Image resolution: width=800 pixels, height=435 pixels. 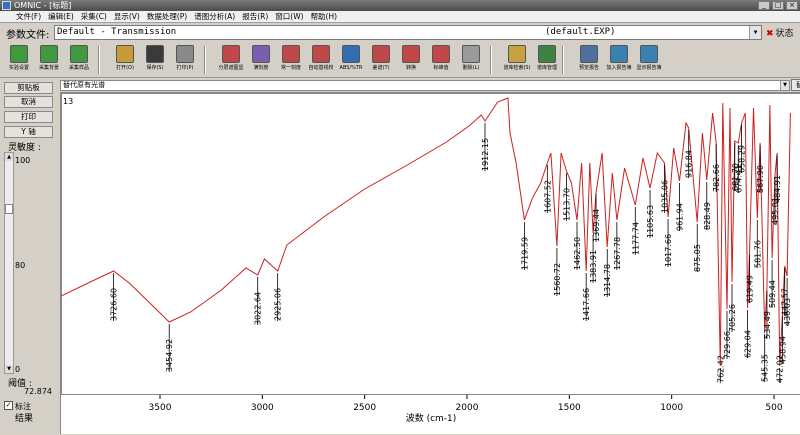 I want to click on window-titlebar: OMNIC - [标题] _ □ ×, so click(x=400, y=5).